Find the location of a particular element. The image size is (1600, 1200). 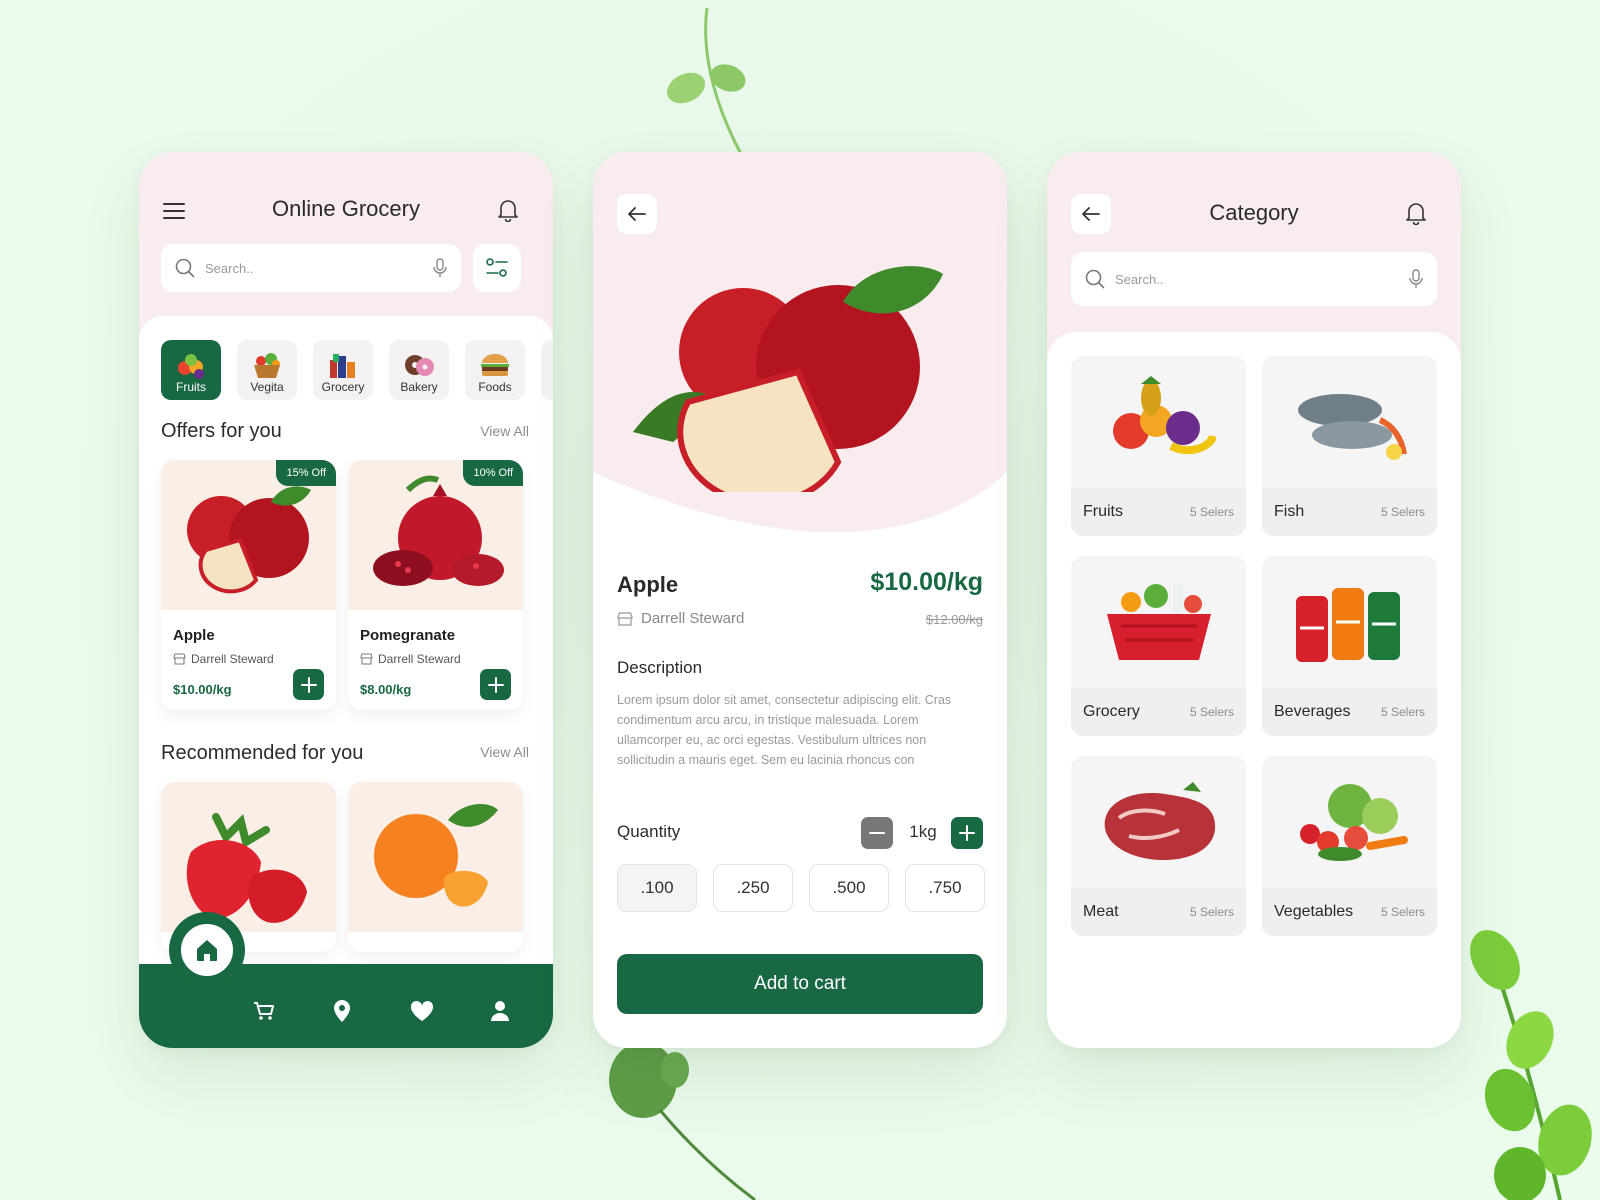

category-chip-foods: Foods is located at coordinates (495, 370).